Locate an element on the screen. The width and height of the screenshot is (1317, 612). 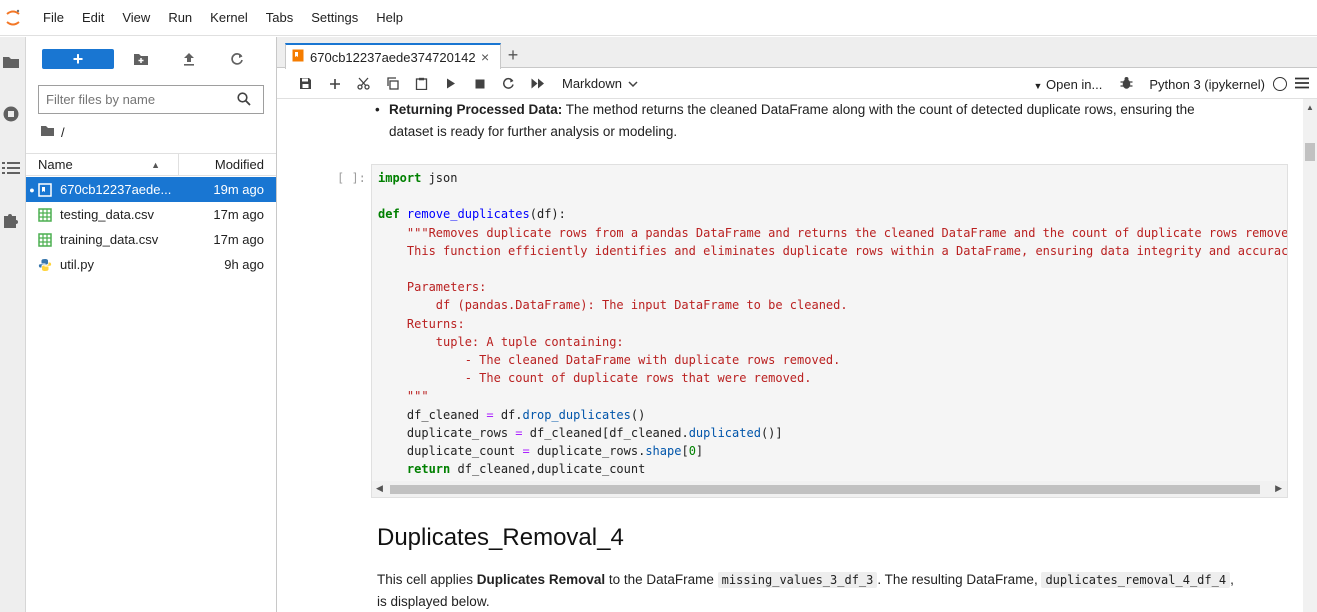
file-modified: 19m ago is located at coordinates (238, 189).